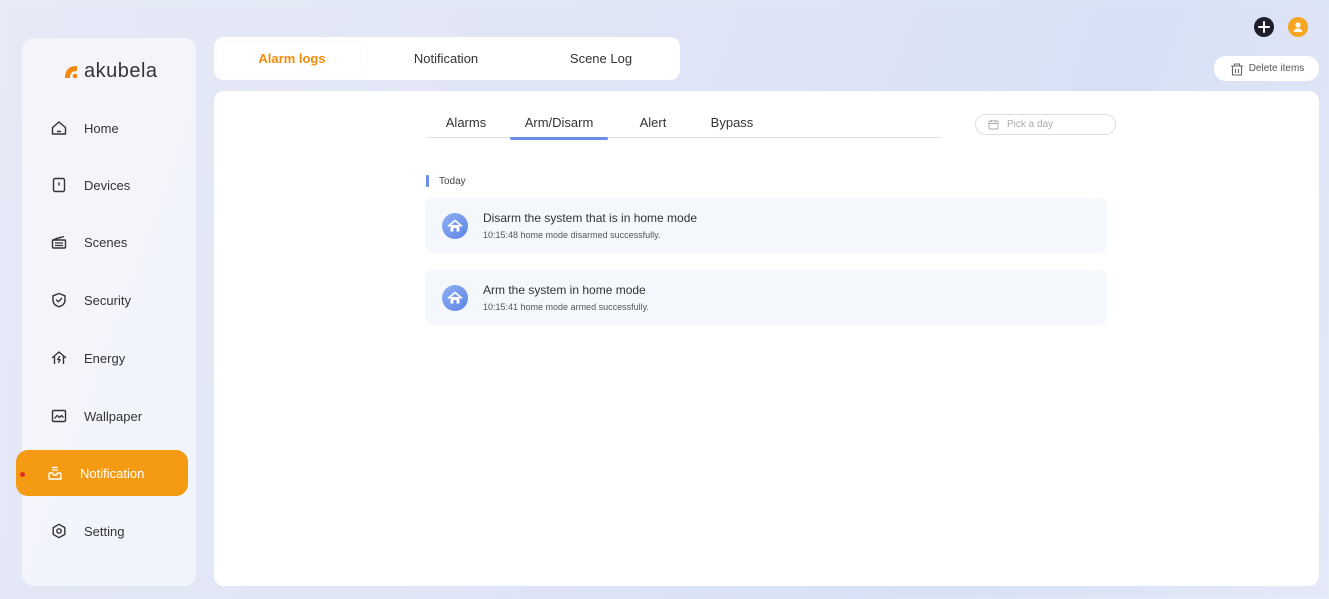  What do you see at coordinates (590, 218) in the screenshot?
I see `log-title: Disarm the system that is in home mode` at bounding box center [590, 218].